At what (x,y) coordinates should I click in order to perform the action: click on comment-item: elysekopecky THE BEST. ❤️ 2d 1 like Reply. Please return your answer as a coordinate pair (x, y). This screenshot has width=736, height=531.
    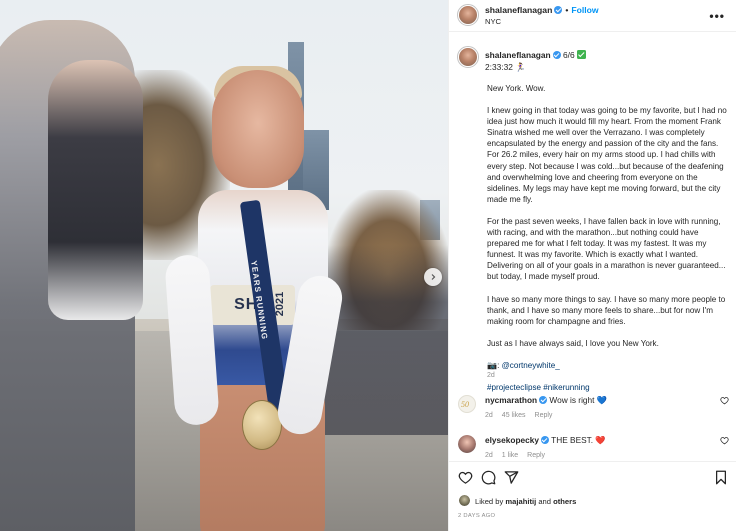
    Looking at the image, I should click on (592, 446).